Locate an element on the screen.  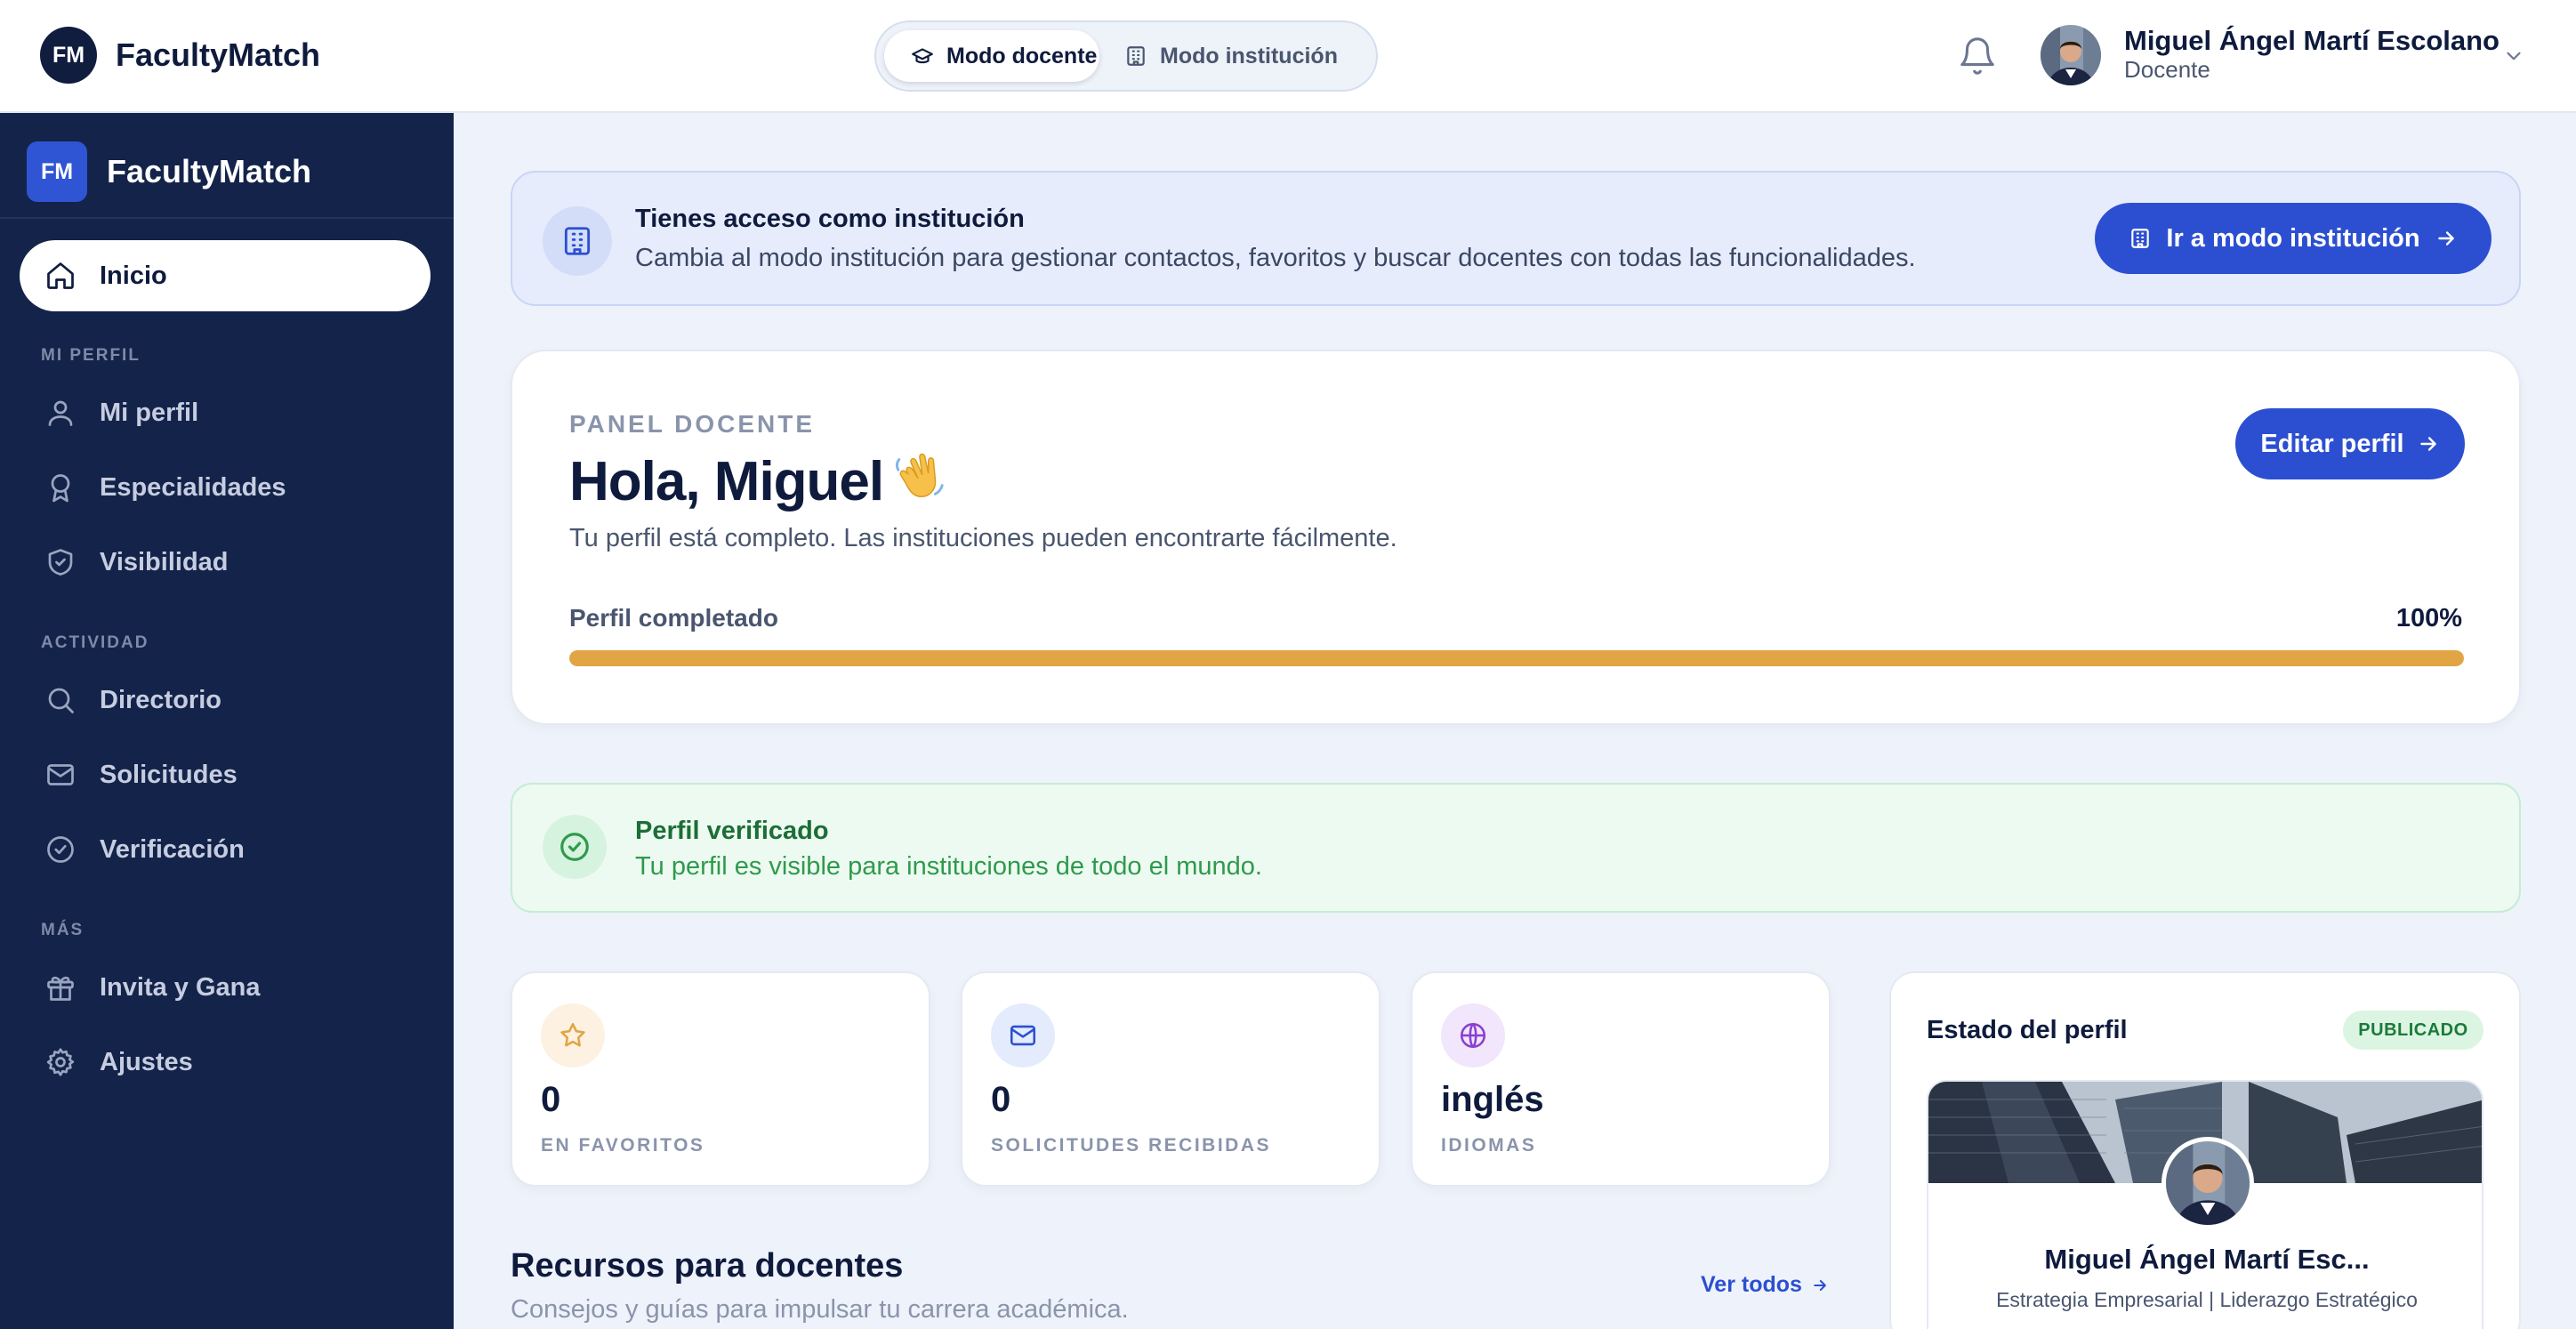
sidebar-logo: FM is located at coordinates (57, 171).